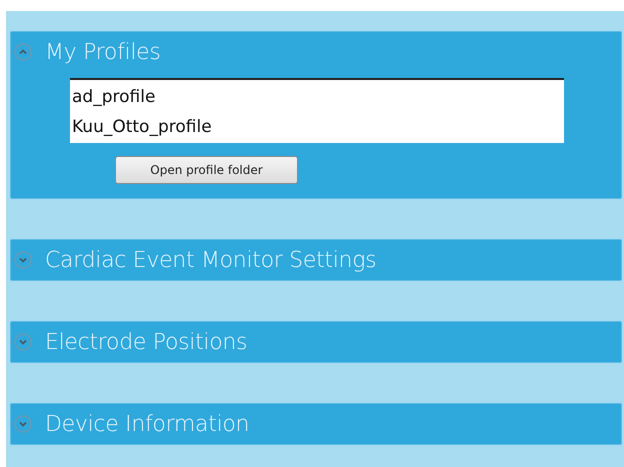 The image size is (624, 467). What do you see at coordinates (210, 260) in the screenshot?
I see `section-title: Cardiac Event Monitor Settings` at bounding box center [210, 260].